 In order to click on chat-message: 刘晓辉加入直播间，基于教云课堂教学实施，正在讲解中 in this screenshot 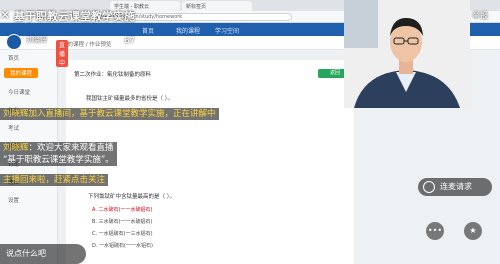, I will do `click(109, 114)`.